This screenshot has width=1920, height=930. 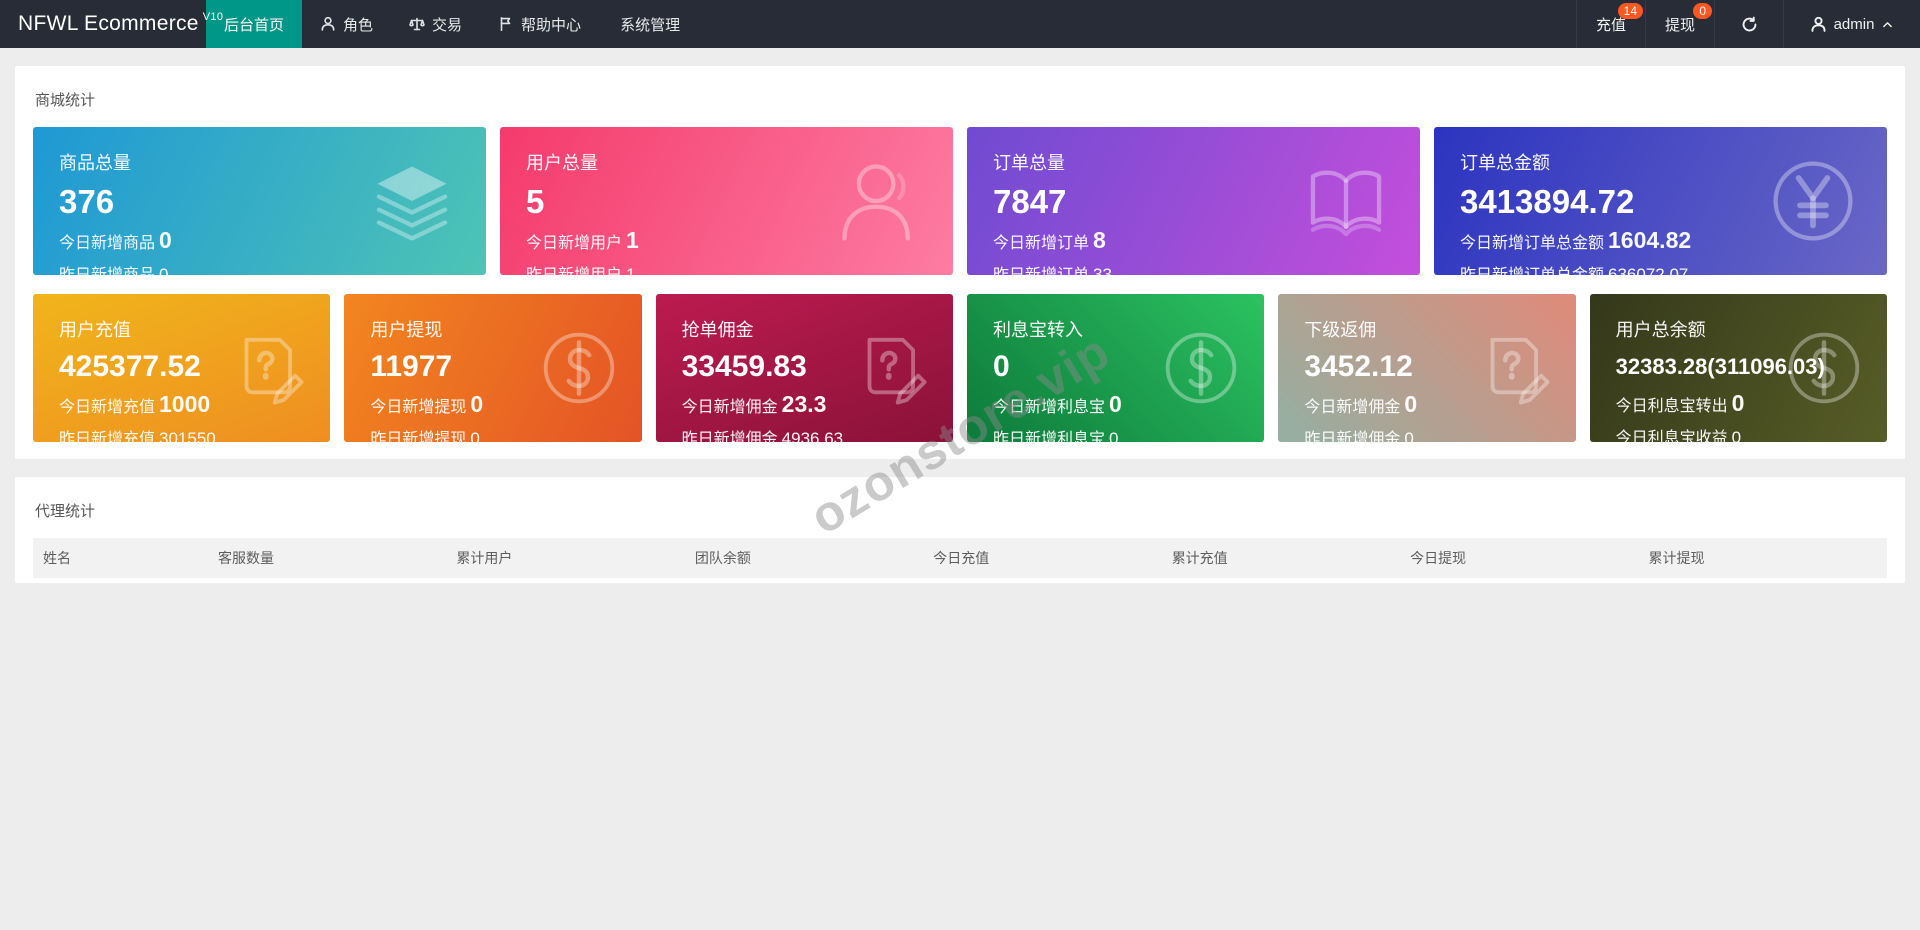 I want to click on nav-item-dashboard: 后台首页, so click(x=254, y=24).